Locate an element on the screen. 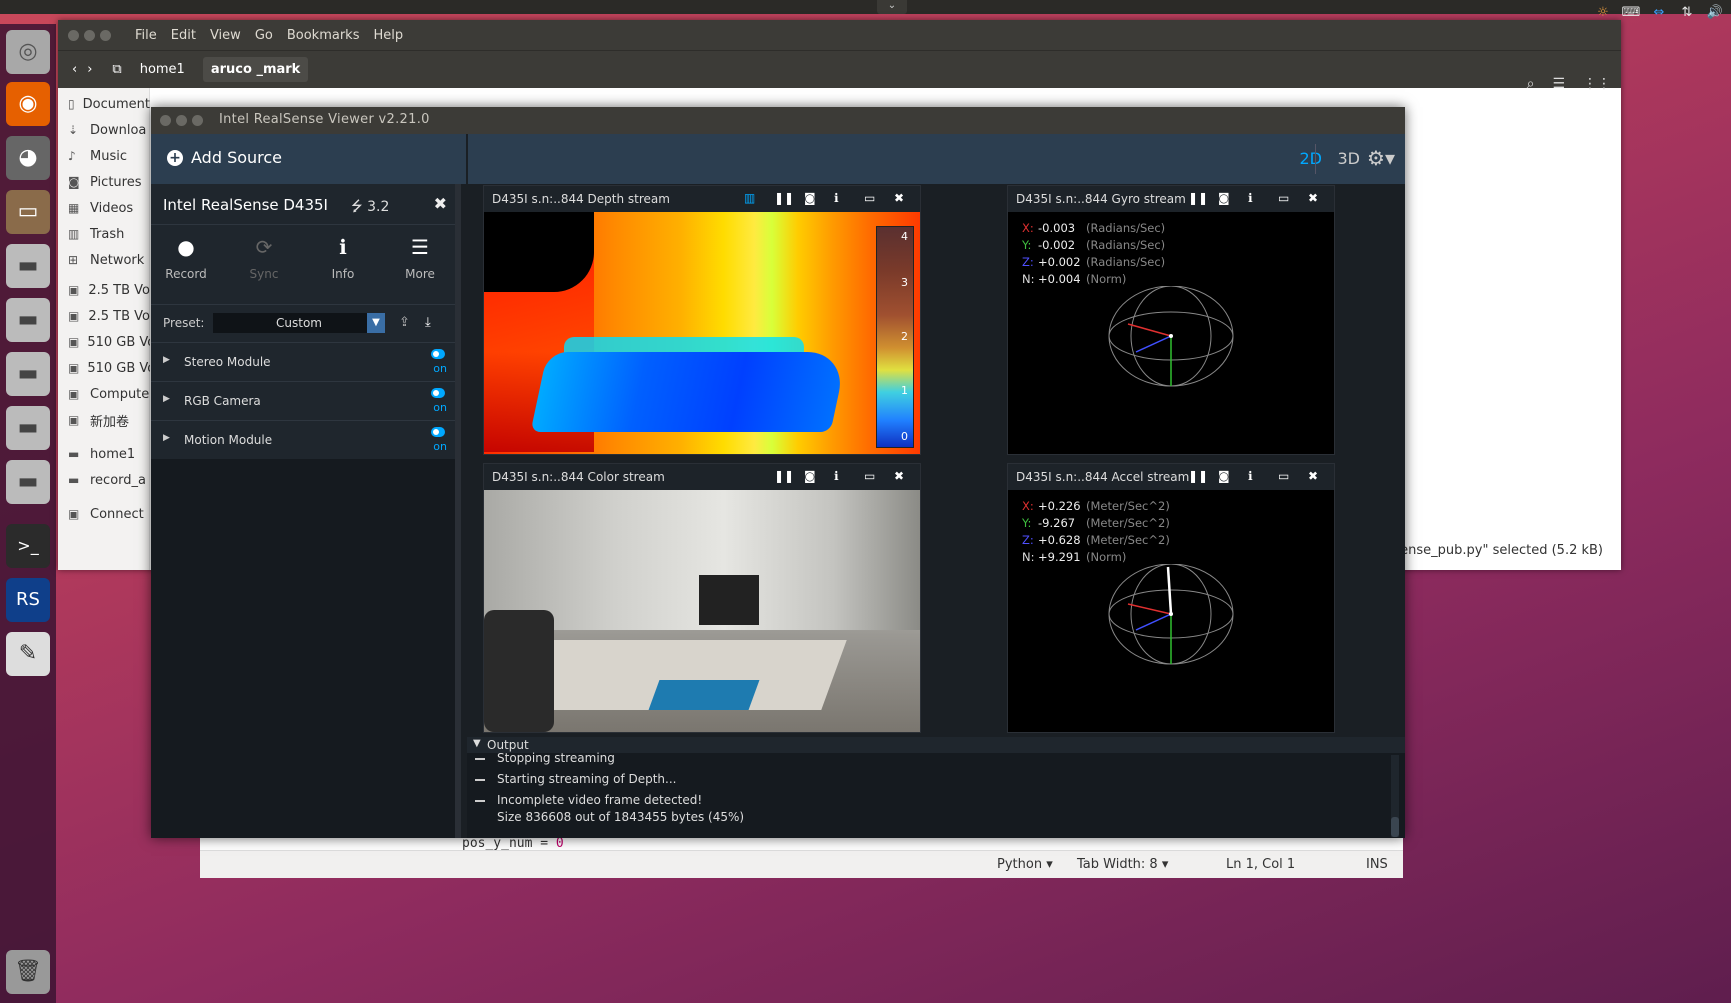 The image size is (1731, 1003). breadcrumb-home1: home1 is located at coordinates (162, 69).